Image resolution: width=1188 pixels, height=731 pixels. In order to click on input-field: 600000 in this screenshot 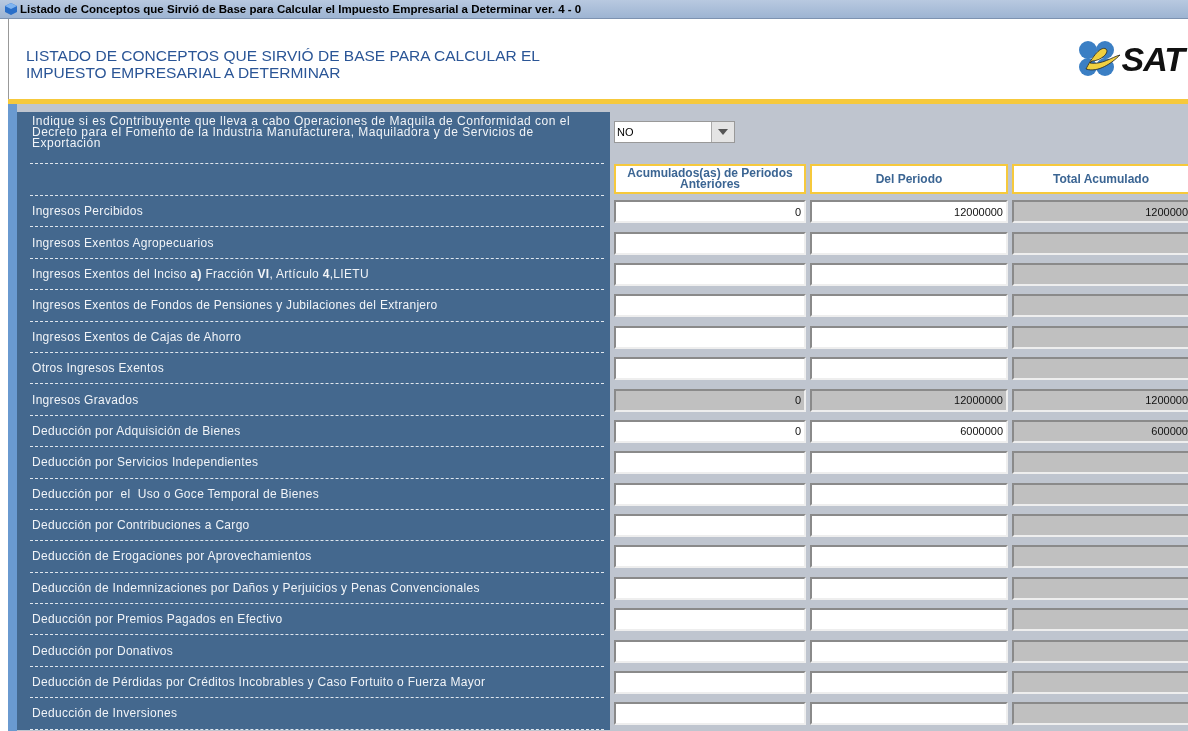, I will do `click(1100, 431)`.